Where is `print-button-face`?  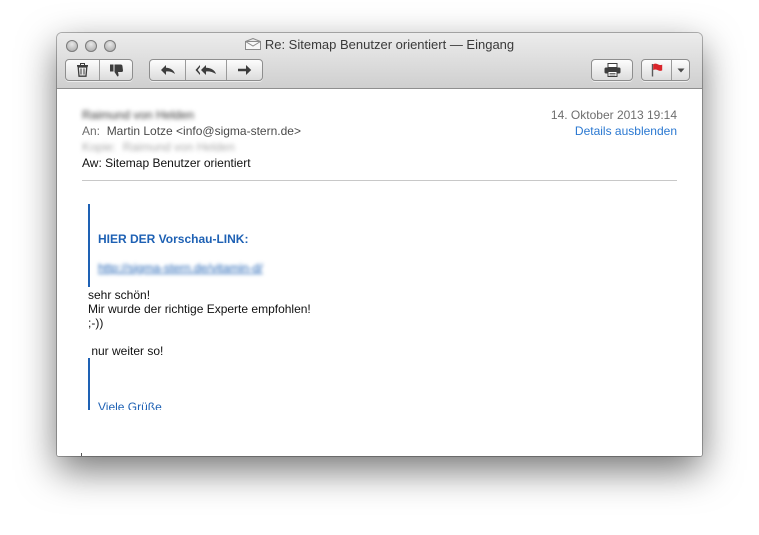 print-button-face is located at coordinates (612, 70).